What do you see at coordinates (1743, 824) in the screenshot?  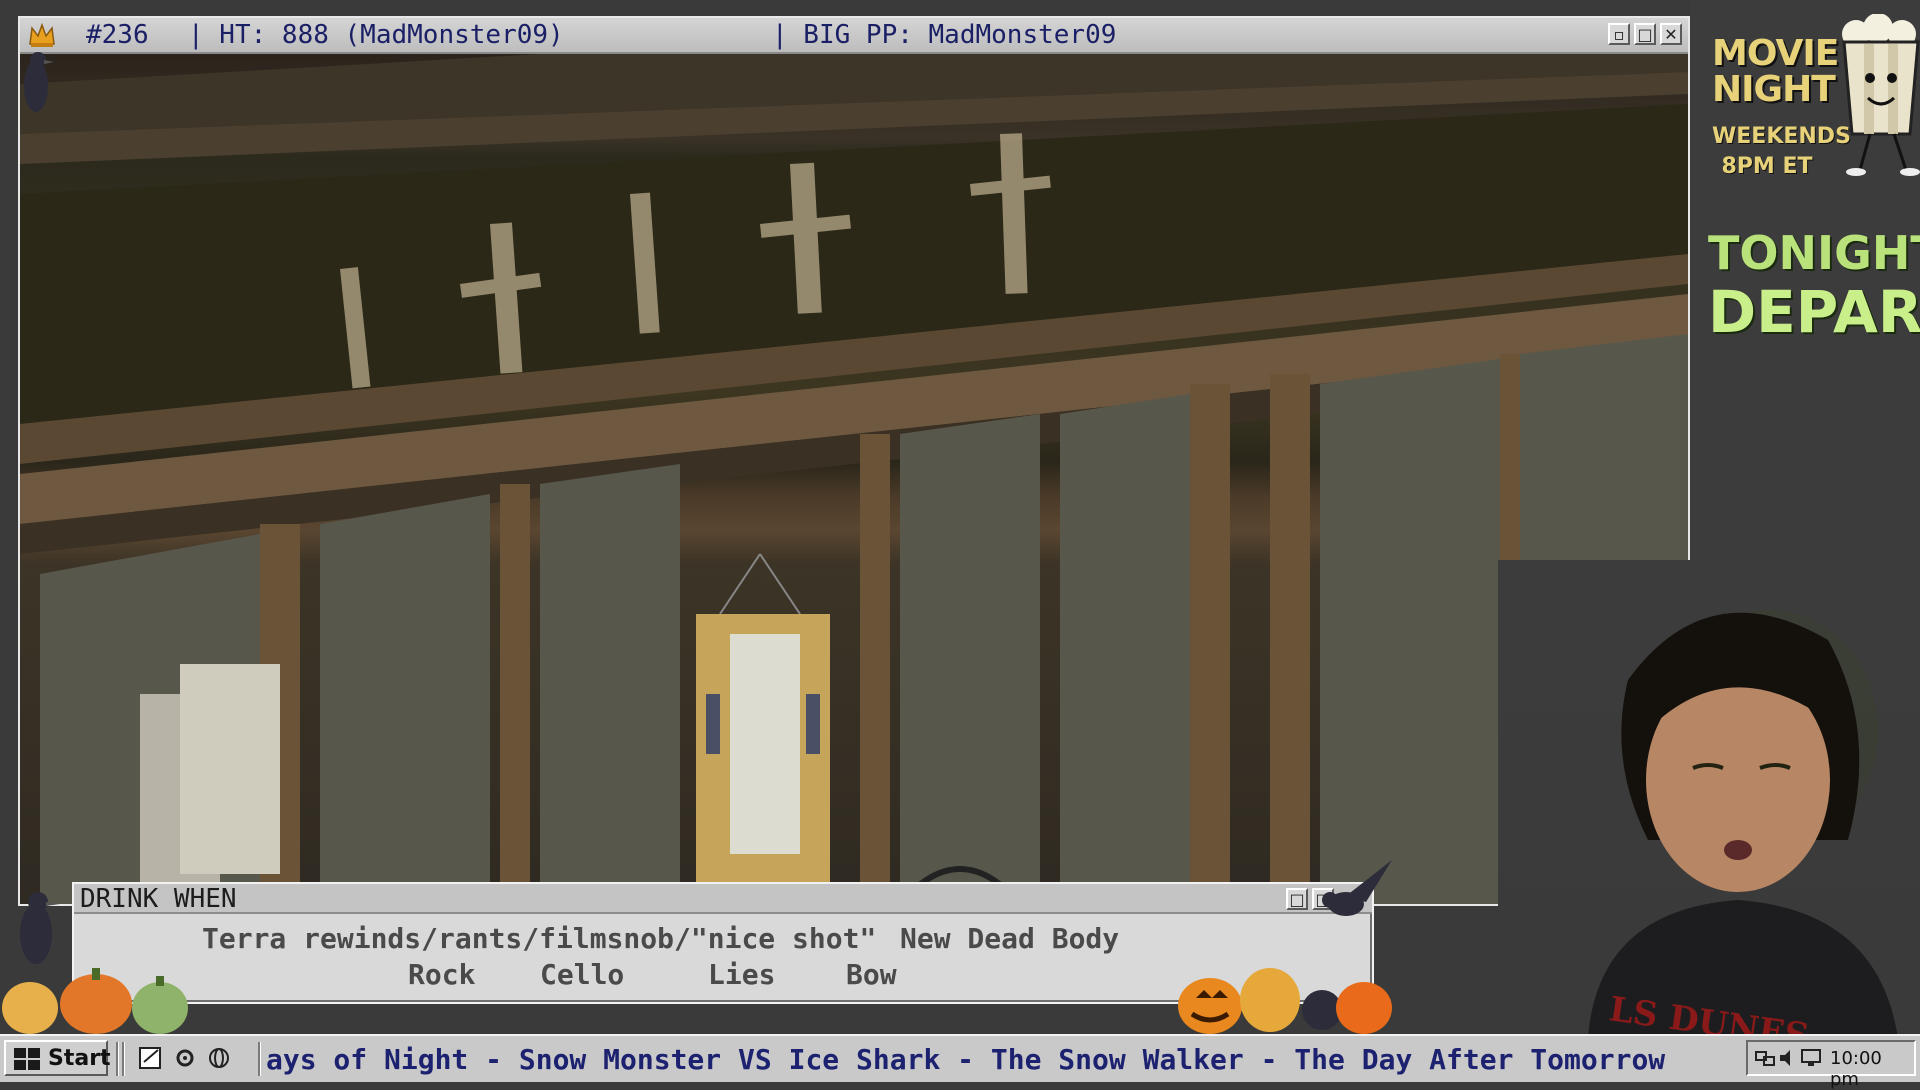 I see `streamer-webcam-image: LS DUNES` at bounding box center [1743, 824].